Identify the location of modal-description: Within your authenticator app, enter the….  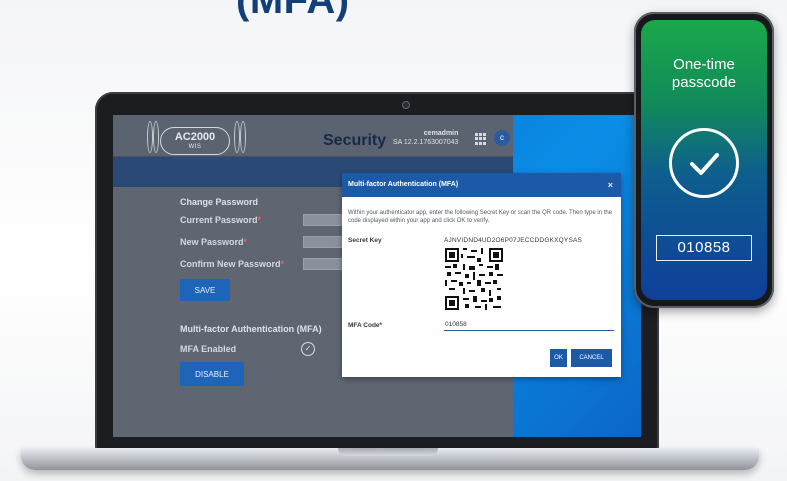
(480, 217).